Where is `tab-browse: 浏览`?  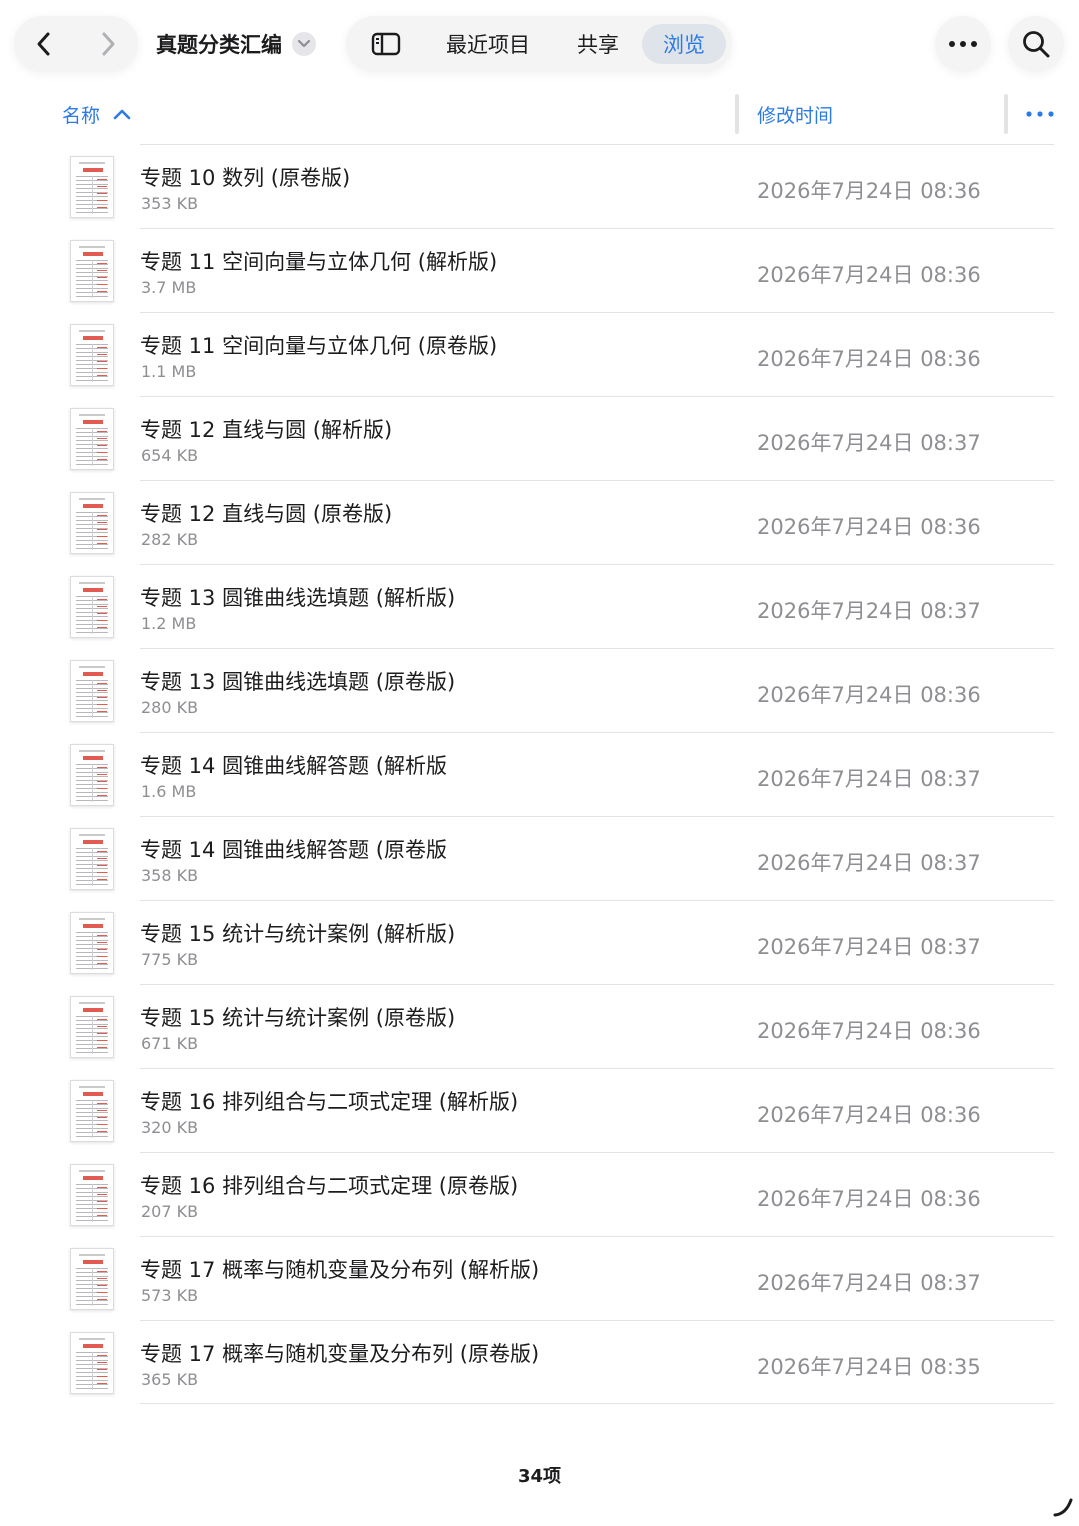 tab-browse: 浏览 is located at coordinates (684, 44).